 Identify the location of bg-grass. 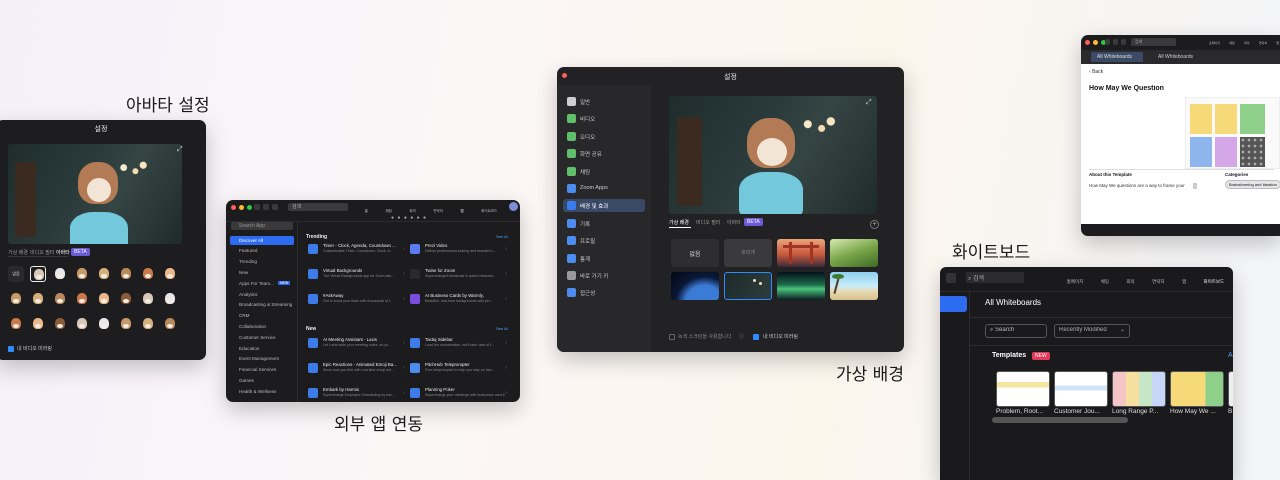
(854, 253).